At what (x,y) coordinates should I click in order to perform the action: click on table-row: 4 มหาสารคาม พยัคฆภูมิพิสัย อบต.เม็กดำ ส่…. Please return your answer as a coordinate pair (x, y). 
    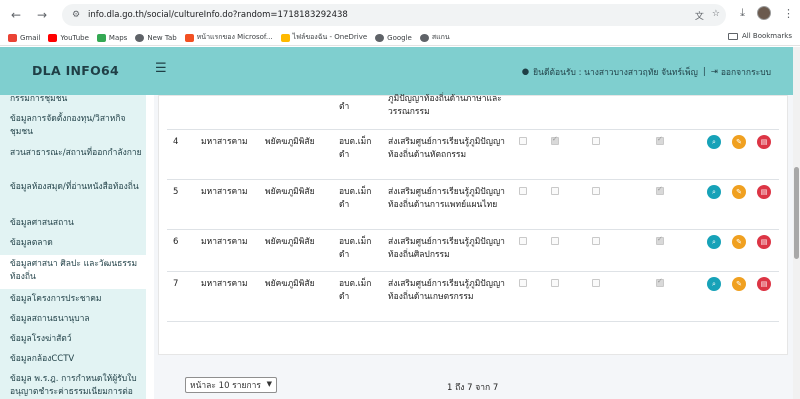
    Looking at the image, I should click on (473, 155).